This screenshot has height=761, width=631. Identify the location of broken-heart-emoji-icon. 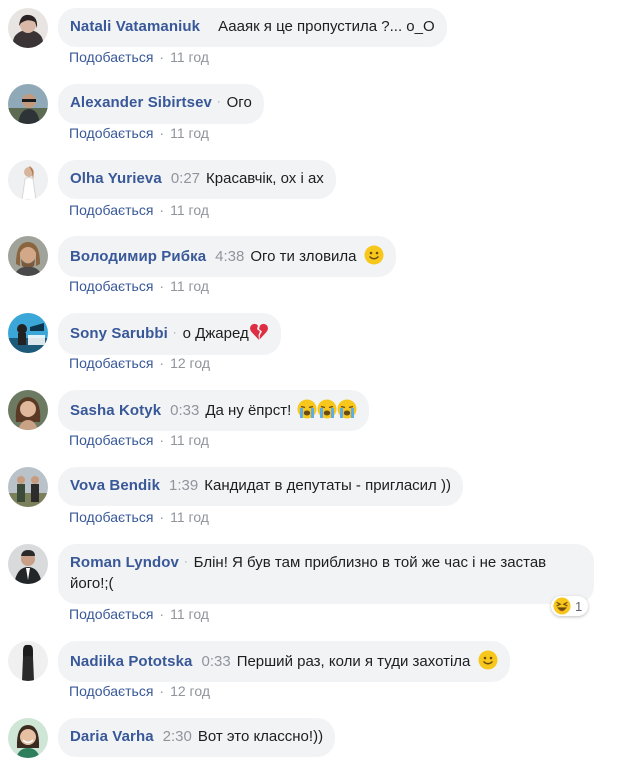
(258, 331).